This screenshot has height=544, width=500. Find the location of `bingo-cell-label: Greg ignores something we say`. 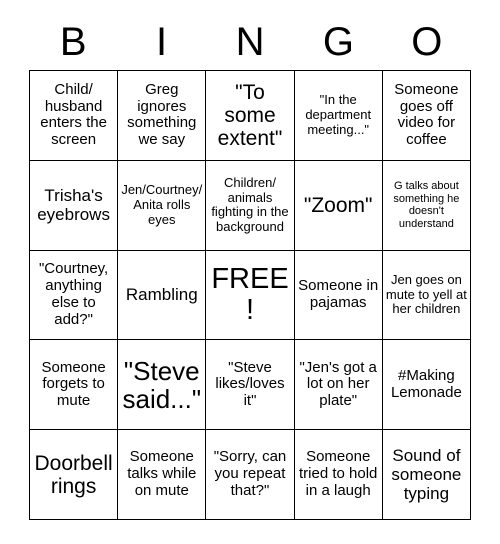

bingo-cell-label: Greg ignores something we say is located at coordinates (162, 114).